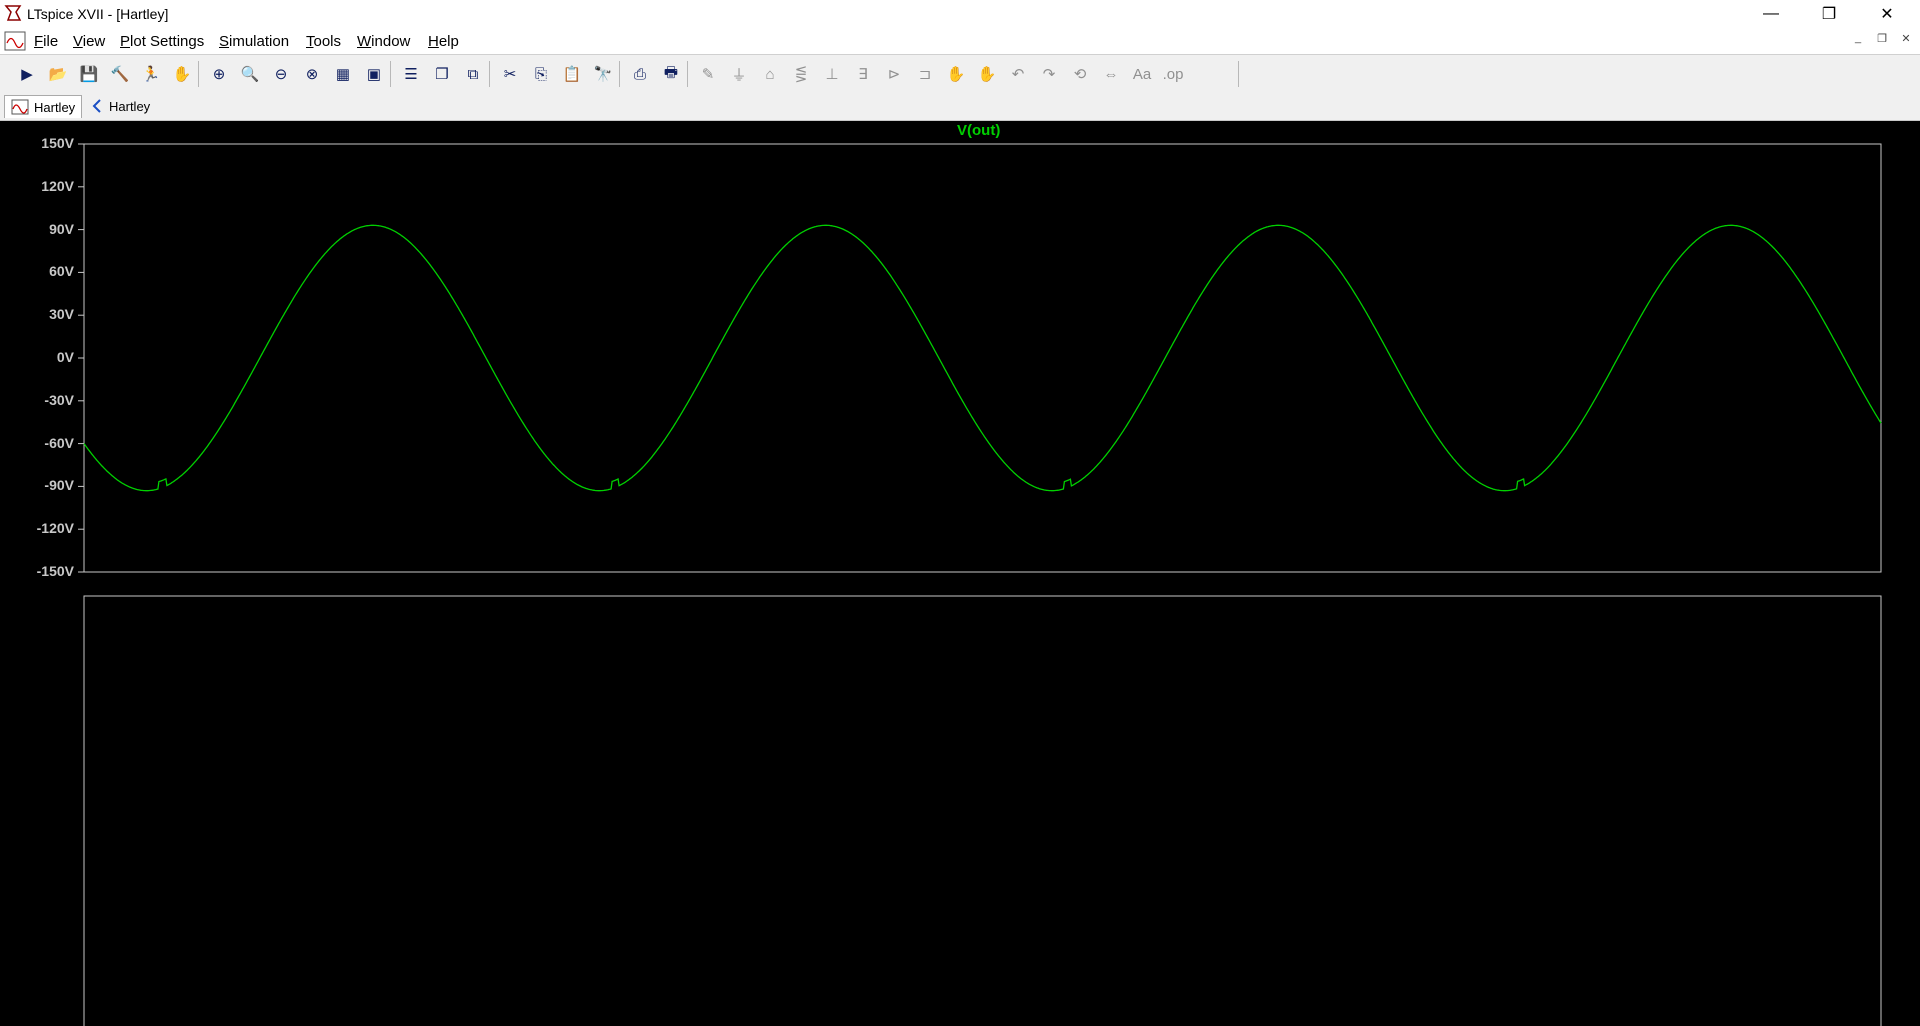 The image size is (1920, 1026). I want to click on autorange-button: ▦, so click(343, 74).